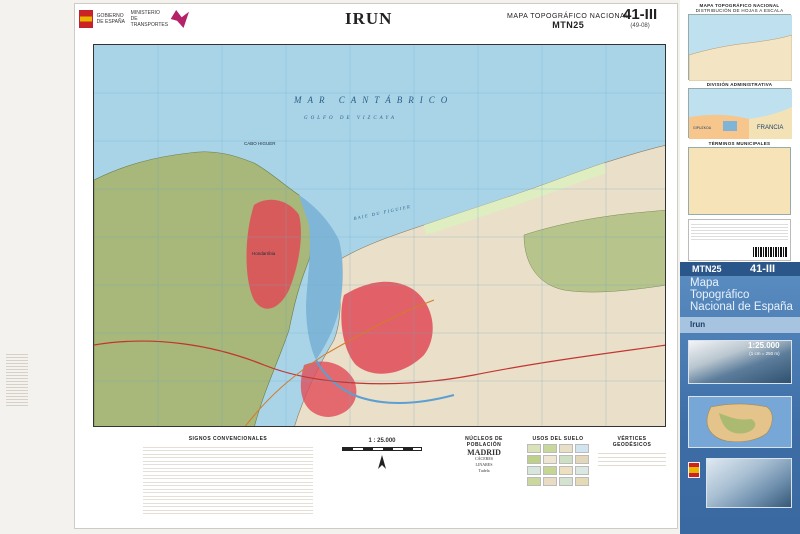  I want to click on population-title: NÚCLEOS DE POBLACIÓN, so click(484, 442).